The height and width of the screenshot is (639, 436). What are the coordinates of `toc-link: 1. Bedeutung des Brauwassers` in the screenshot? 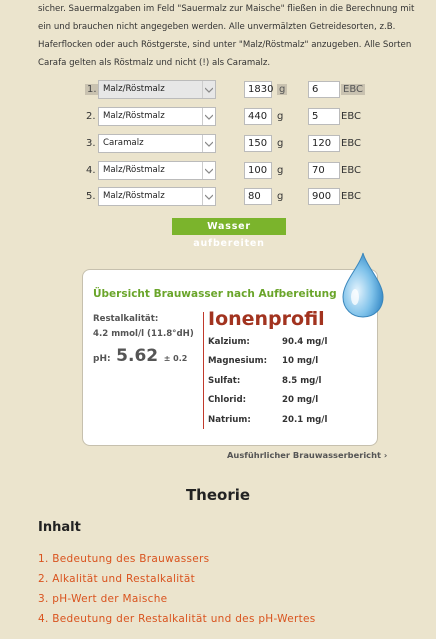 It's located at (123, 559).